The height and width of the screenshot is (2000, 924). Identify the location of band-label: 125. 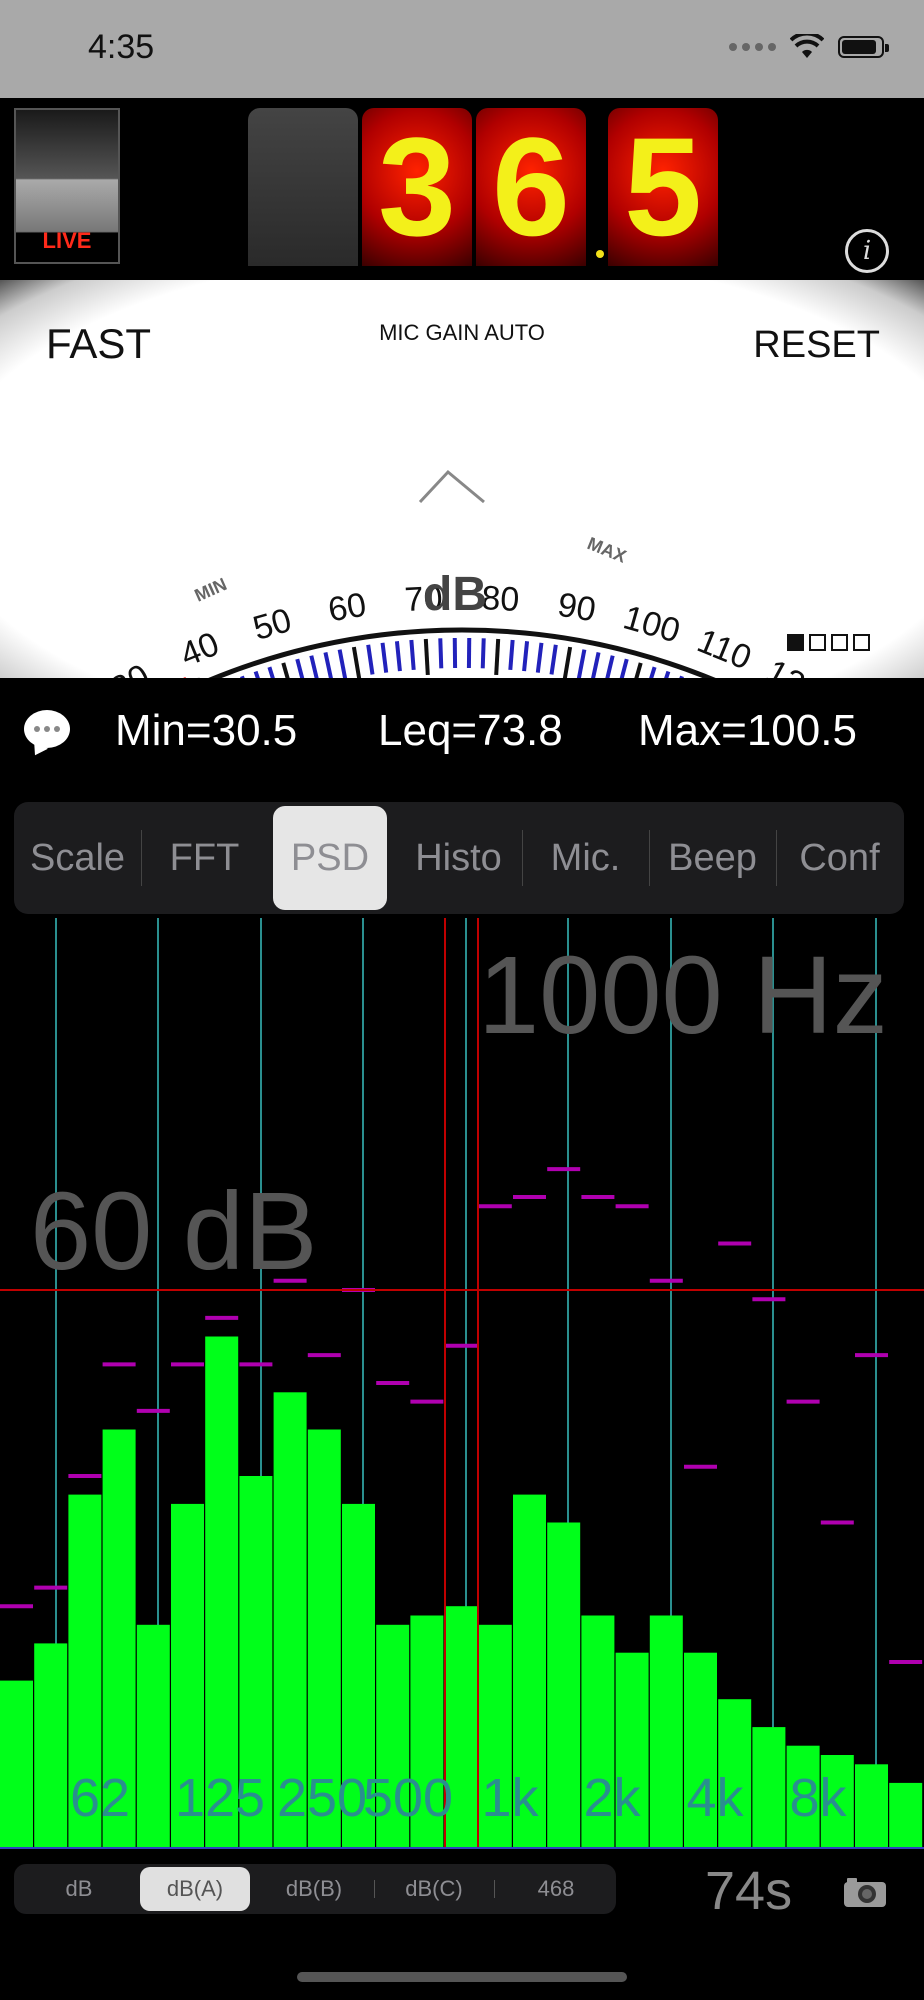
(220, 1798).